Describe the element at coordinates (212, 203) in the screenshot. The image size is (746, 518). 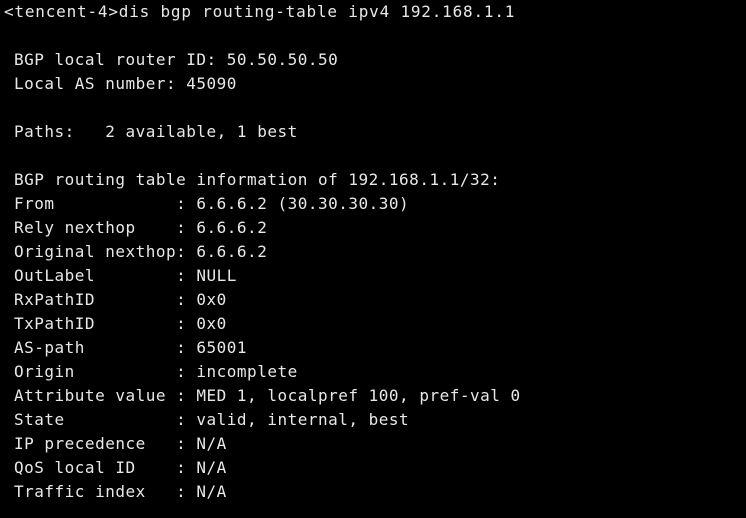
I see `attribute-line-from: From : 6.6.6.2 (30.30.30.30)` at that location.